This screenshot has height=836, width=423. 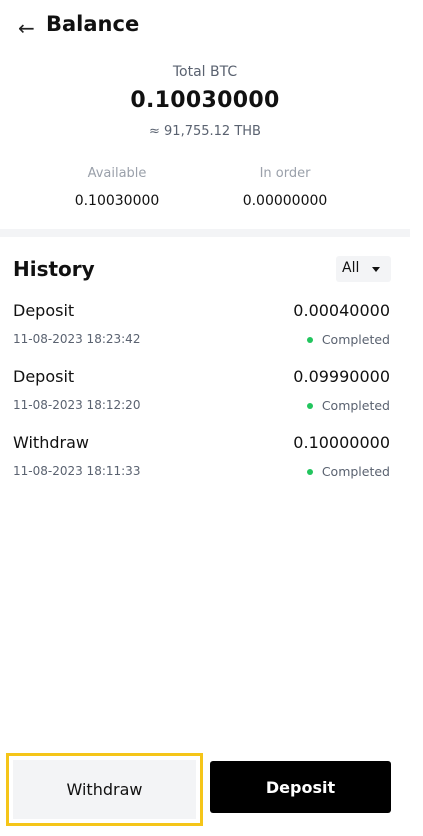 I want to click on transaction-datetime: 11-08-2023 18:11:33, so click(x=77, y=471).